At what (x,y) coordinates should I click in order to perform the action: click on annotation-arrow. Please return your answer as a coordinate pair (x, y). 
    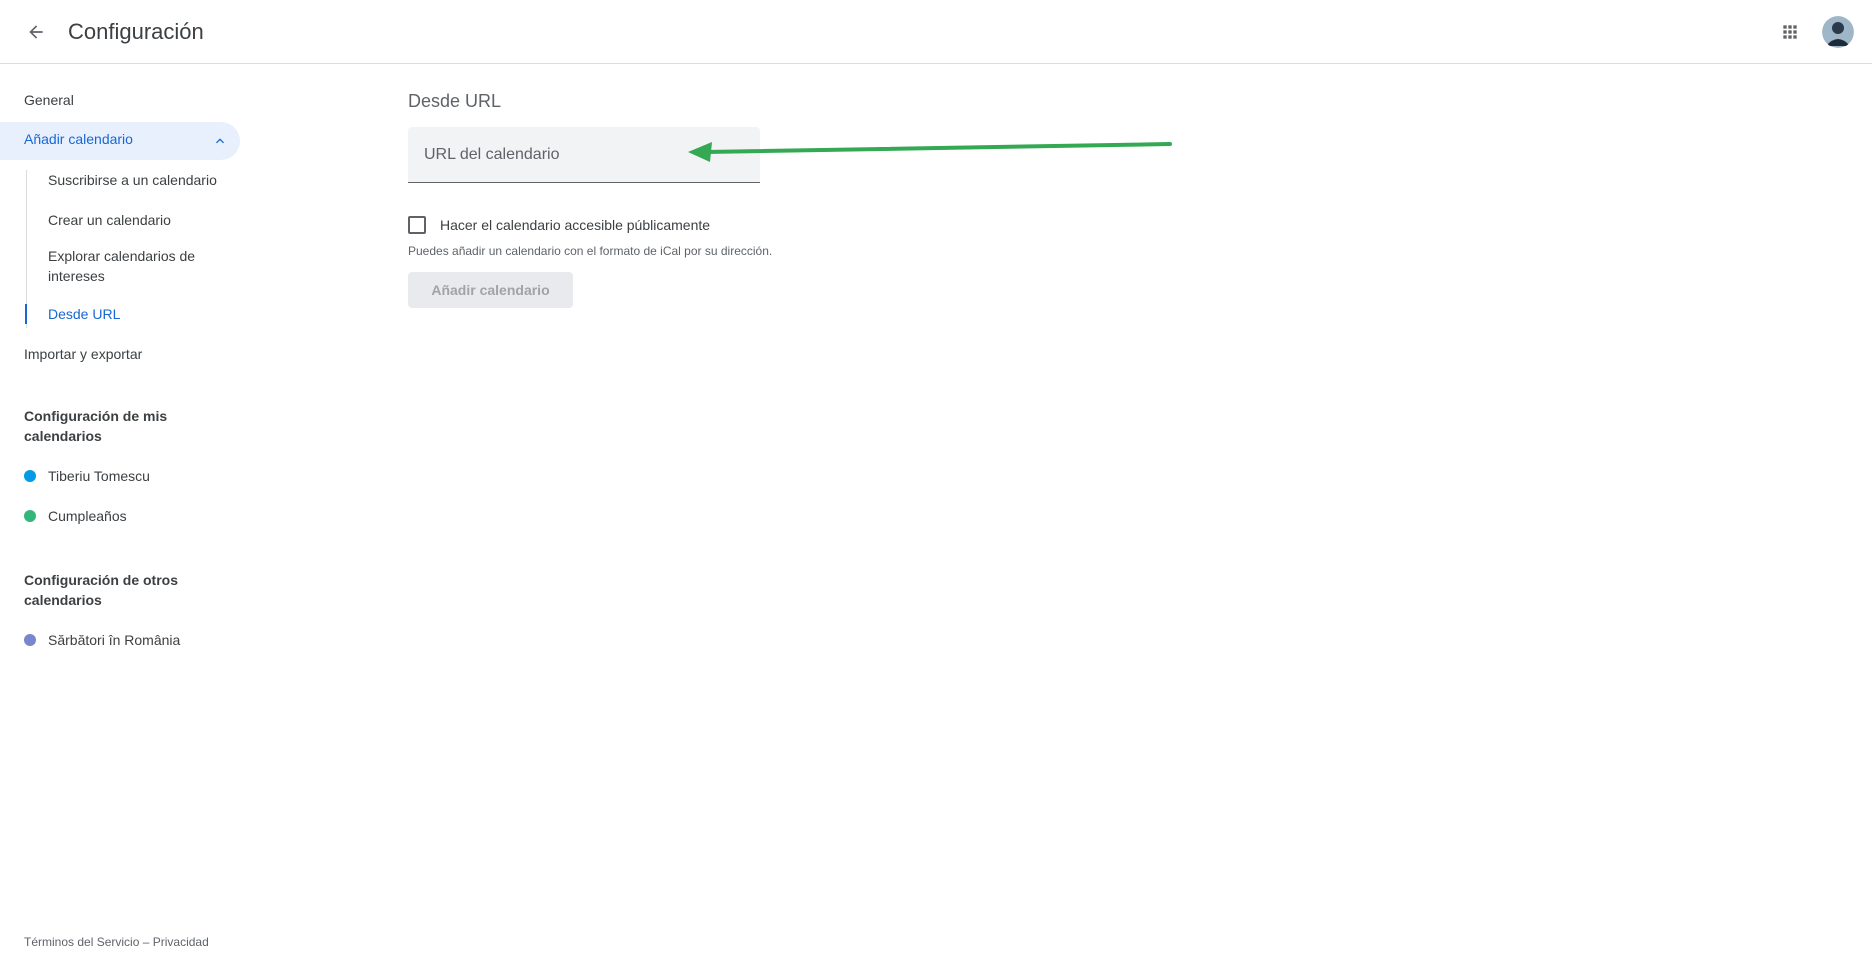
    Looking at the image, I should click on (930, 152).